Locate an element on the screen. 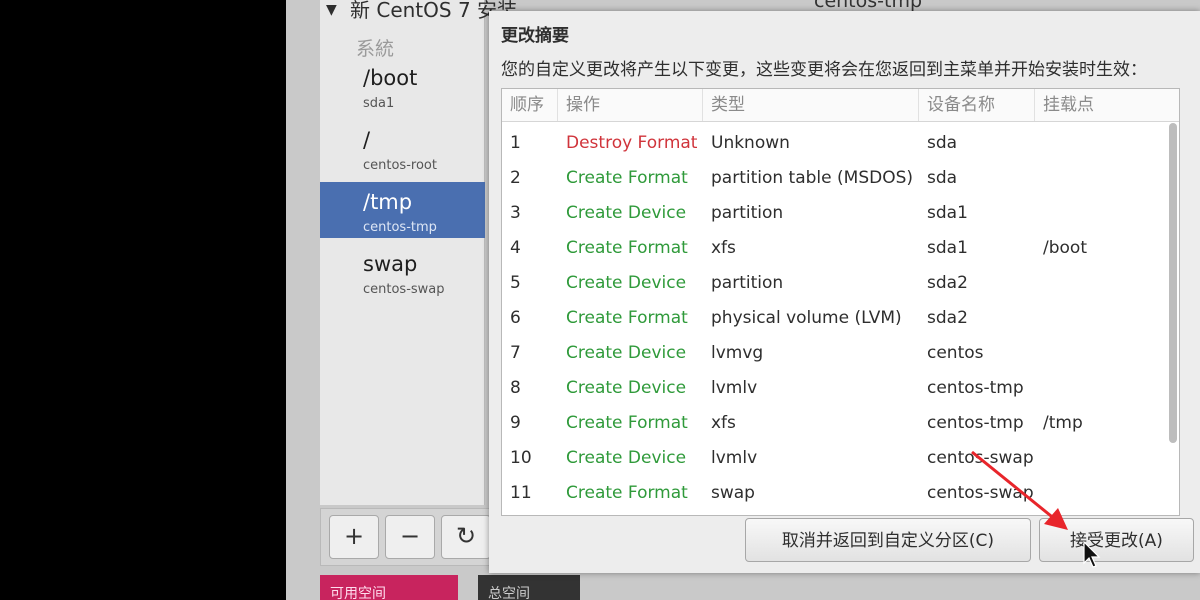  table-row: 8 Create Device lvmlv centos-tmp is located at coordinates (840, 388).